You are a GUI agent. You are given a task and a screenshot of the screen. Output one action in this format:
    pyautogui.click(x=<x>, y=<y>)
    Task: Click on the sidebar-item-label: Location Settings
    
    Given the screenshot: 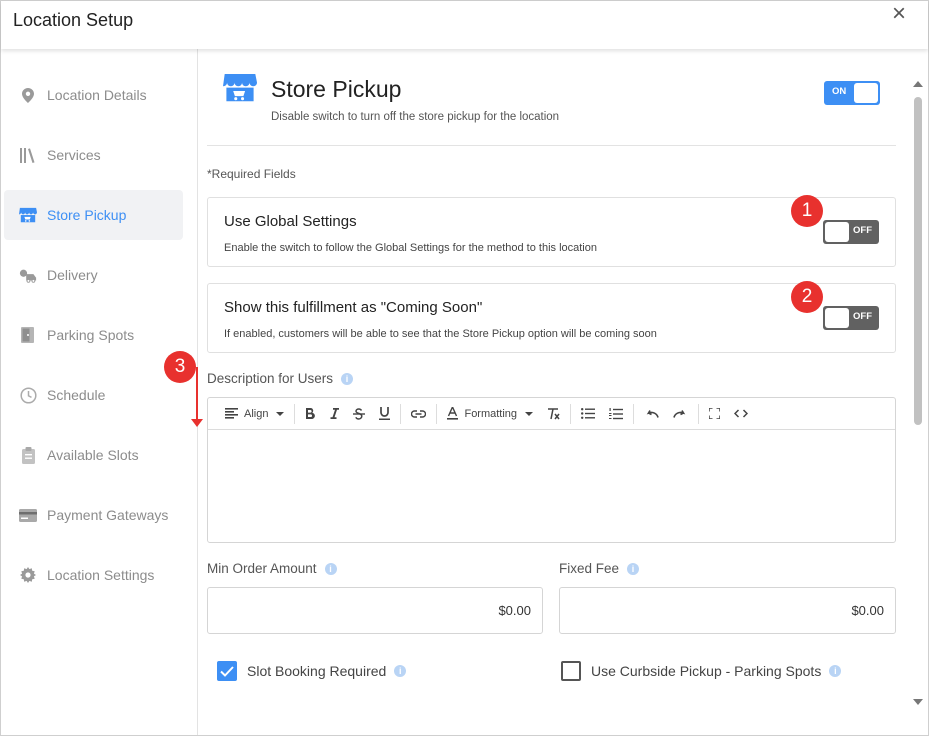 What is the action you would take?
    pyautogui.click(x=101, y=575)
    